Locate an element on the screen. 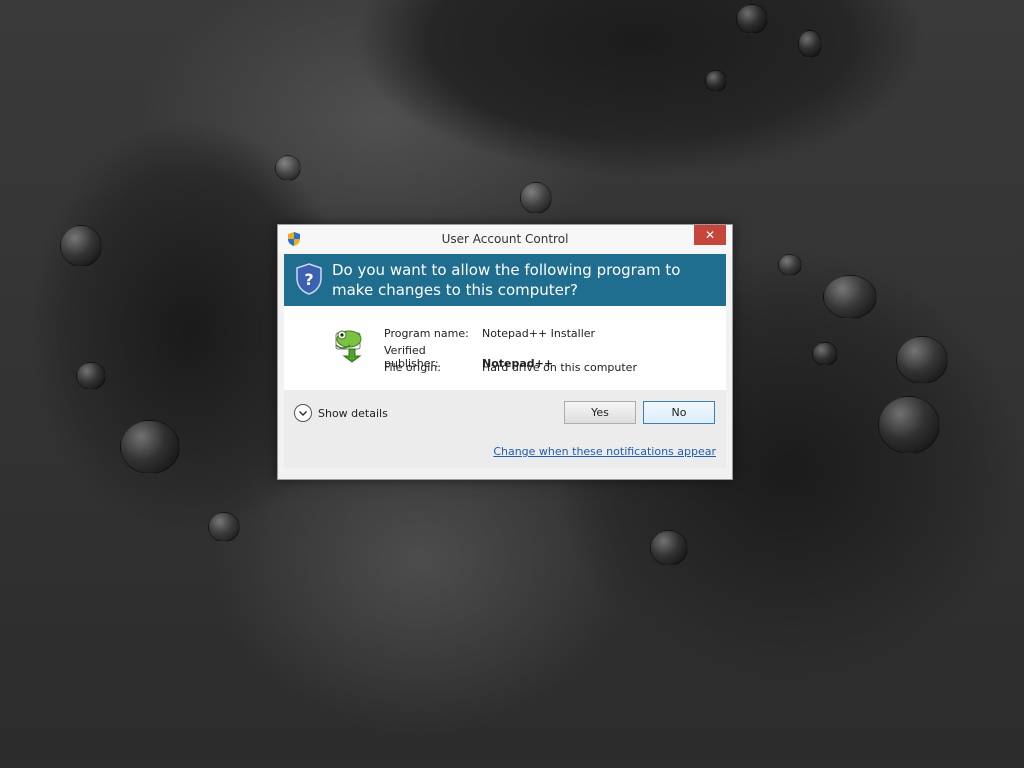  close-icon: ✕ is located at coordinates (710, 235).